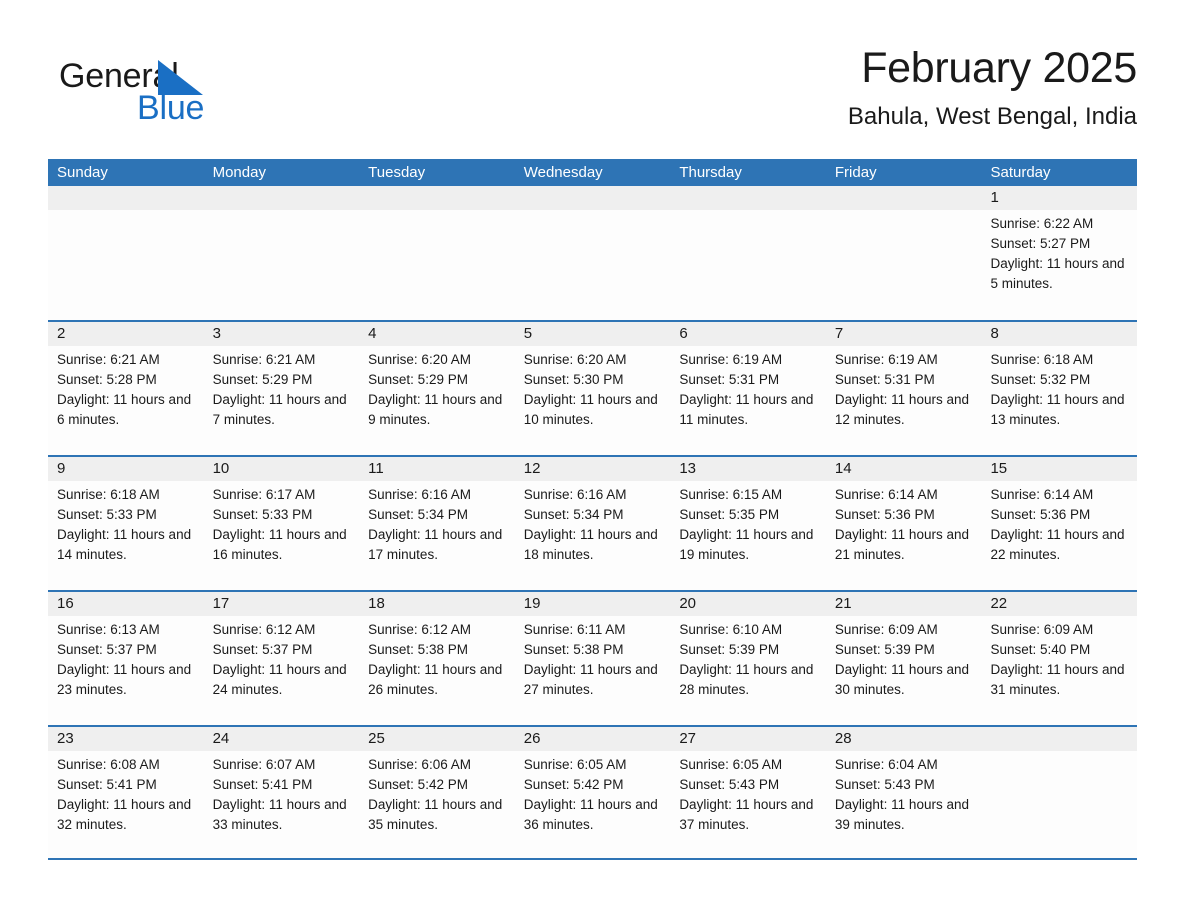  What do you see at coordinates (532, 738) in the screenshot?
I see `day-number: 26` at bounding box center [532, 738].